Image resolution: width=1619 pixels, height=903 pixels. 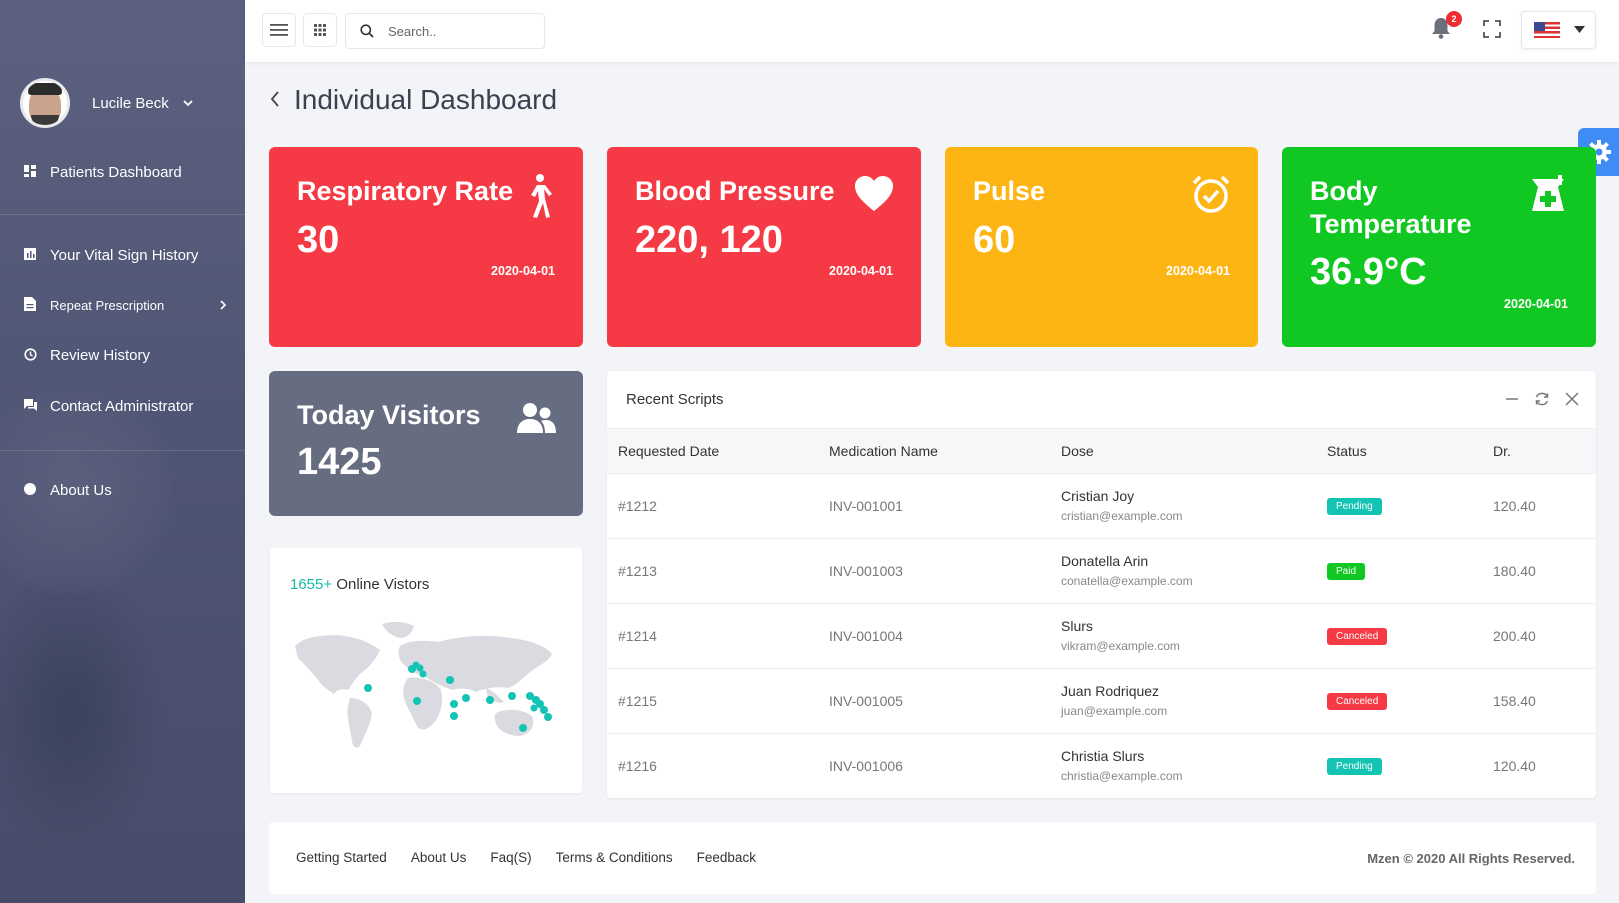 I want to click on column-header: Dr., so click(x=1539, y=451).